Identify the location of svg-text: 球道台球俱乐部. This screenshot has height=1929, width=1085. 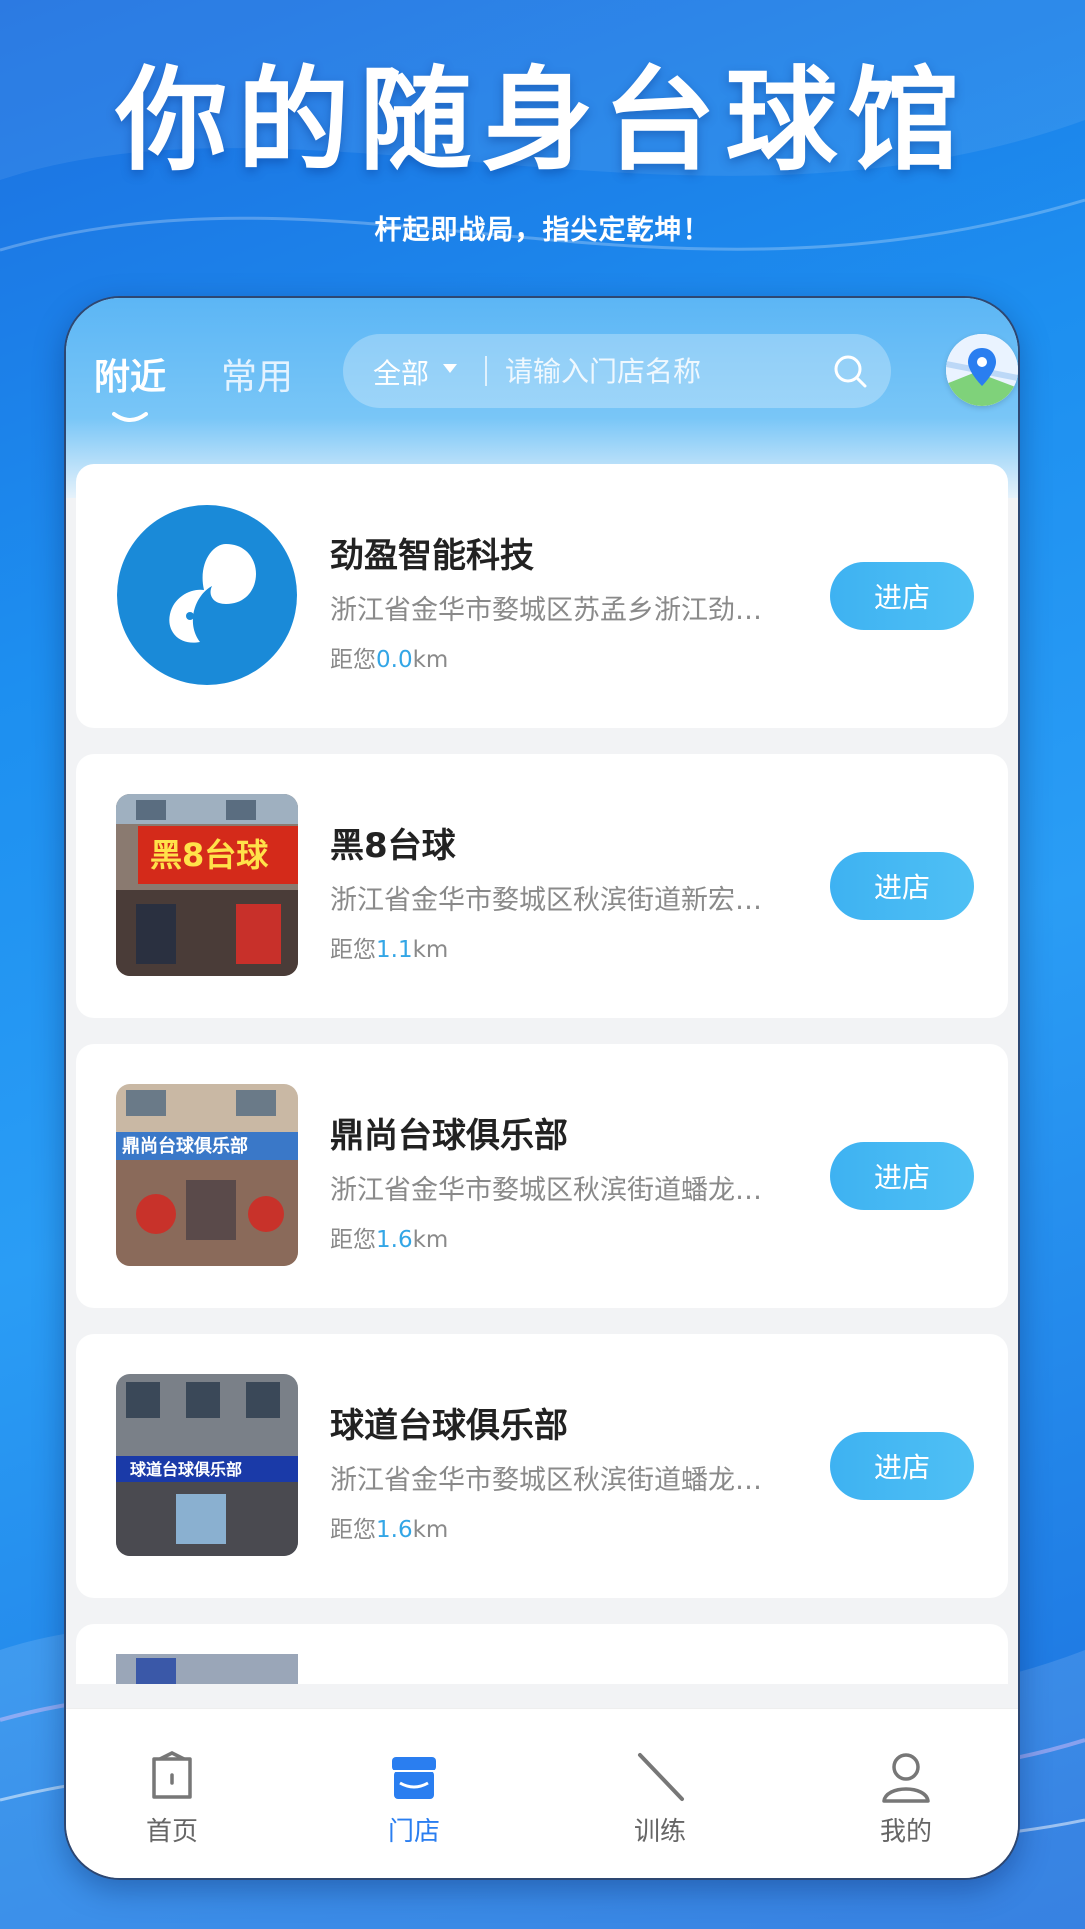
(186, 1469).